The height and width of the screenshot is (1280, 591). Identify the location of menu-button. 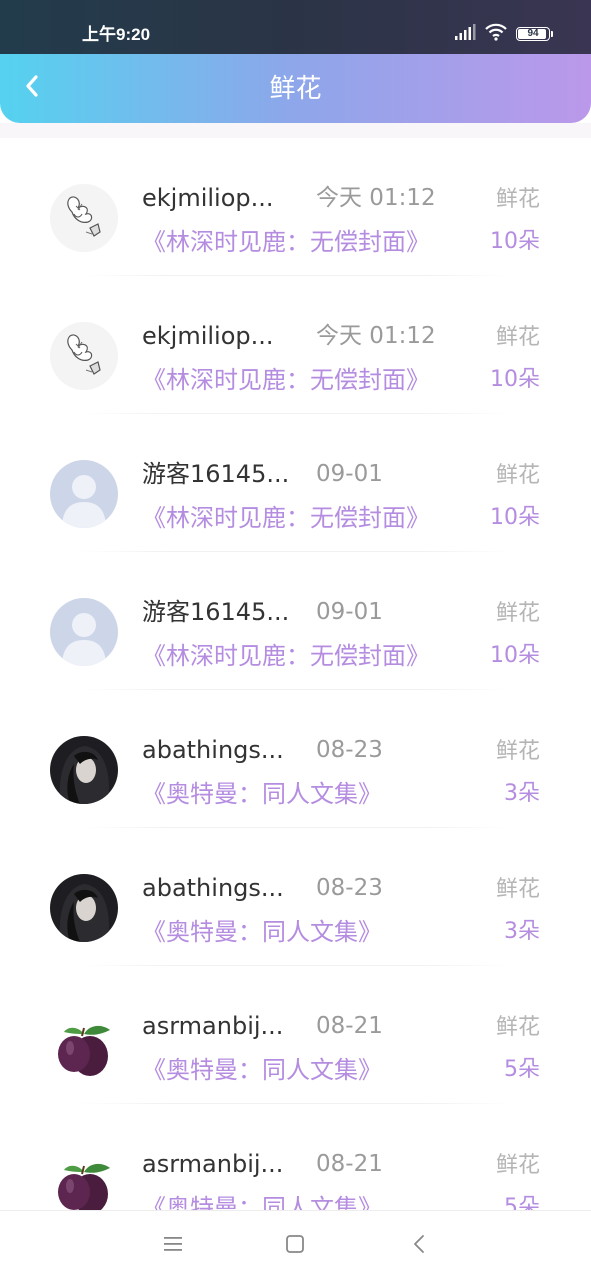
(173, 1246).